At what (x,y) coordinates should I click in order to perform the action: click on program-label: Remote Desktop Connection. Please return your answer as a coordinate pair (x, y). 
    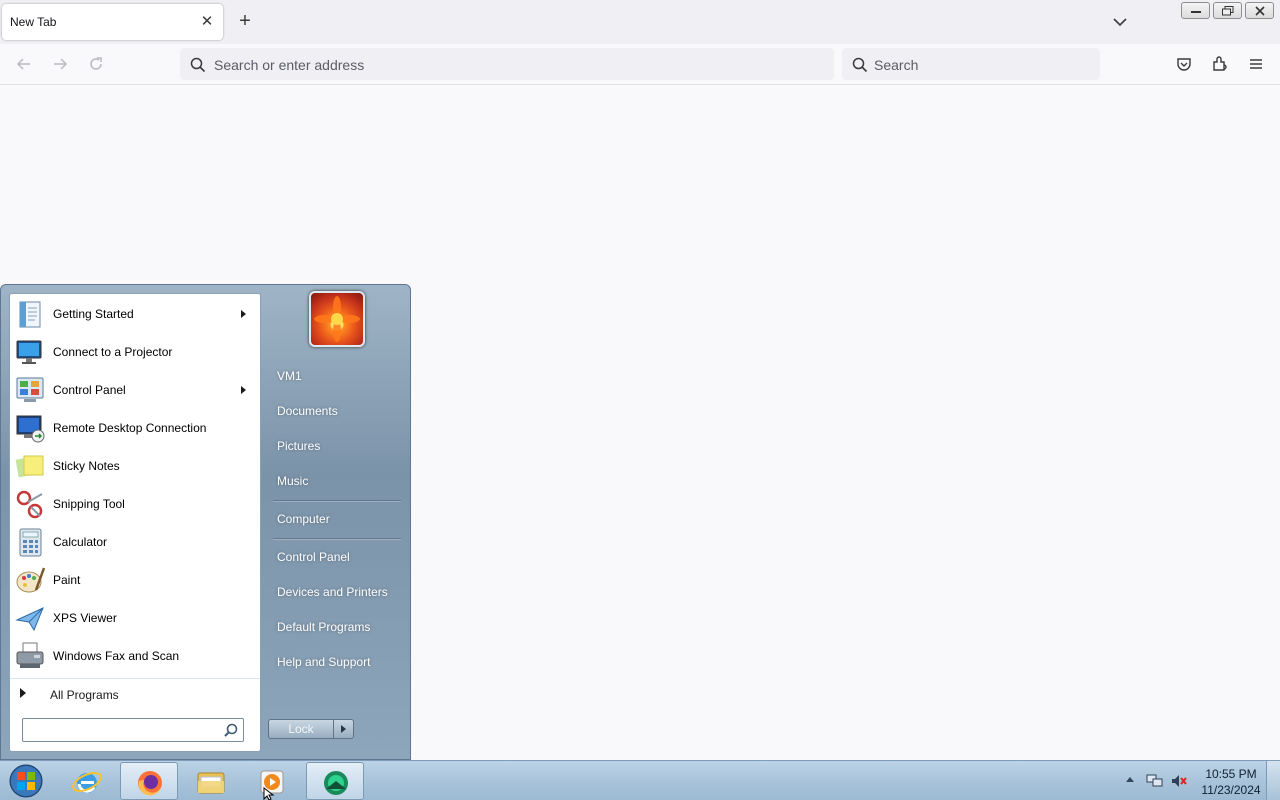
    Looking at the image, I should click on (130, 428).